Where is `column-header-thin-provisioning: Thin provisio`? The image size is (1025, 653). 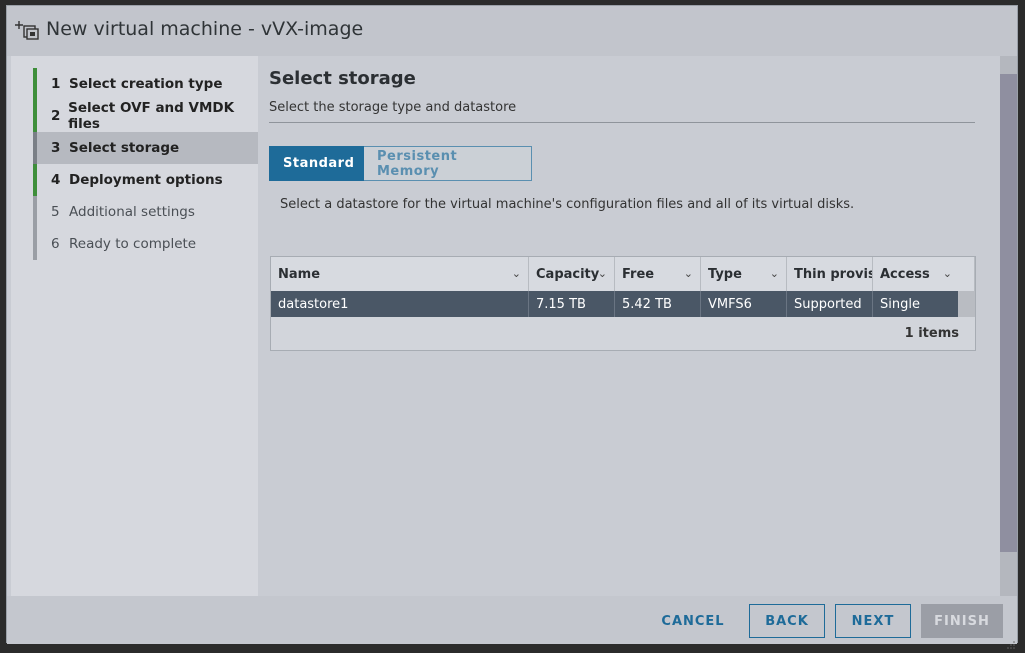
column-header-thin-provisioning: Thin provisio is located at coordinates (830, 274).